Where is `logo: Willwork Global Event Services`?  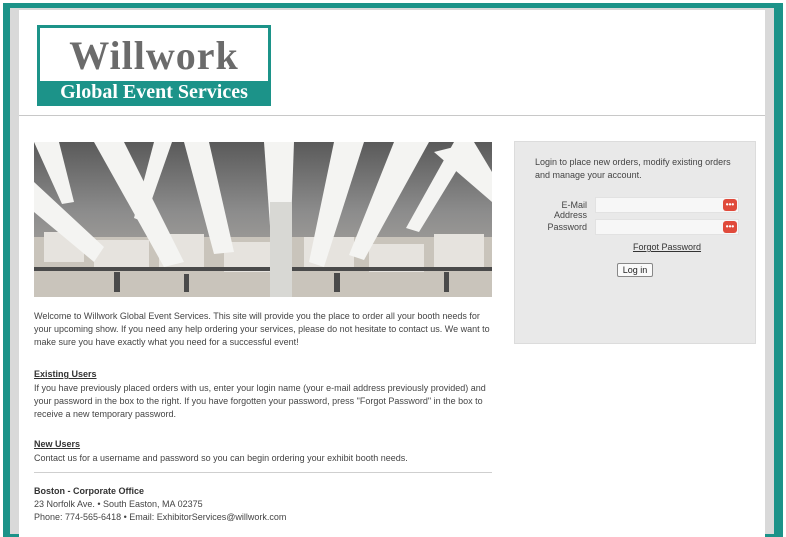 logo: Willwork Global Event Services is located at coordinates (154, 65).